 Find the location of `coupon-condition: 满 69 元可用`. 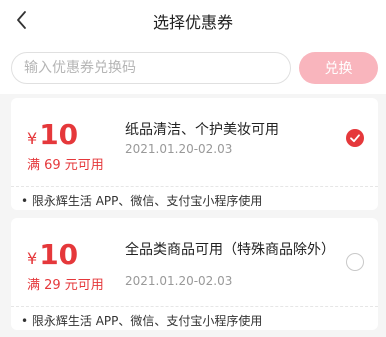

coupon-condition: 满 69 元可用 is located at coordinates (65, 165).